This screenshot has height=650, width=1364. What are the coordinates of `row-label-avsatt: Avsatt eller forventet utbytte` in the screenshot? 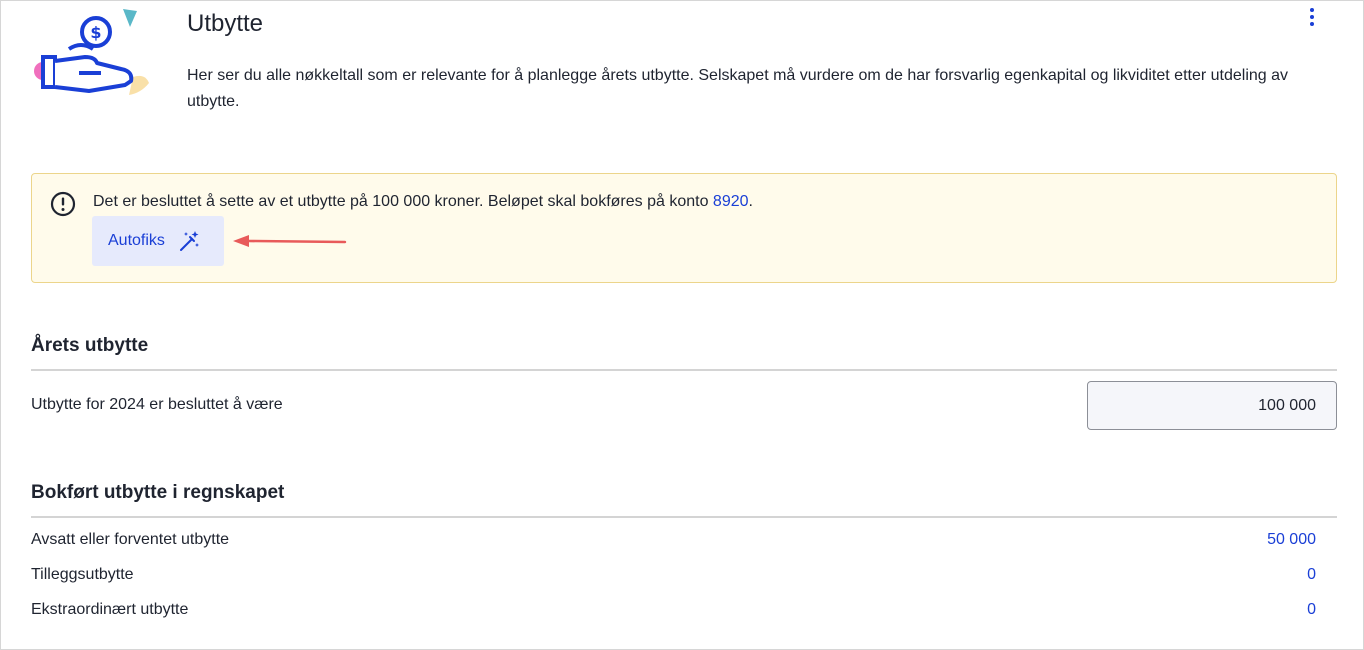 It's located at (130, 539).